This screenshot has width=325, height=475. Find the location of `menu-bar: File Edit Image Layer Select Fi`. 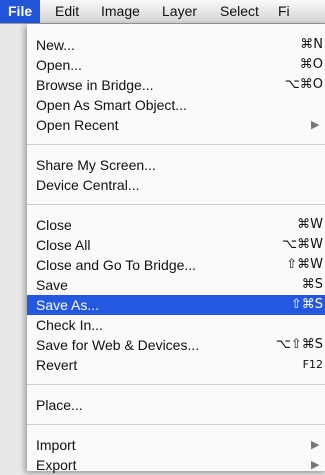

menu-bar: File Edit Image Layer Select Fi is located at coordinates (162, 12).